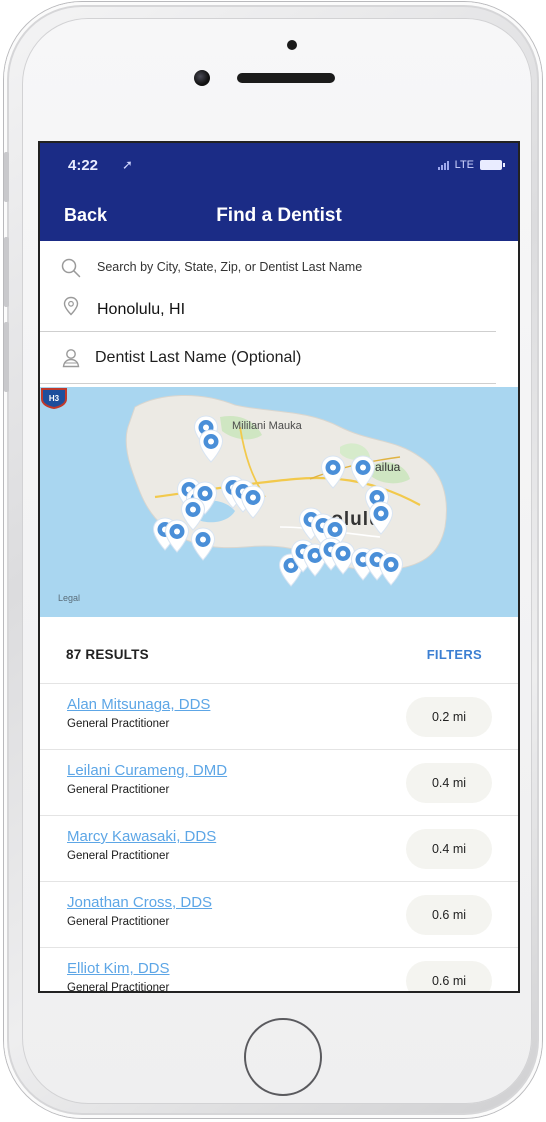 The height and width of the screenshot is (1122, 546). Describe the element at coordinates (138, 704) in the screenshot. I see `dentist-name-link: Alan Mitsunaga, DDS` at that location.